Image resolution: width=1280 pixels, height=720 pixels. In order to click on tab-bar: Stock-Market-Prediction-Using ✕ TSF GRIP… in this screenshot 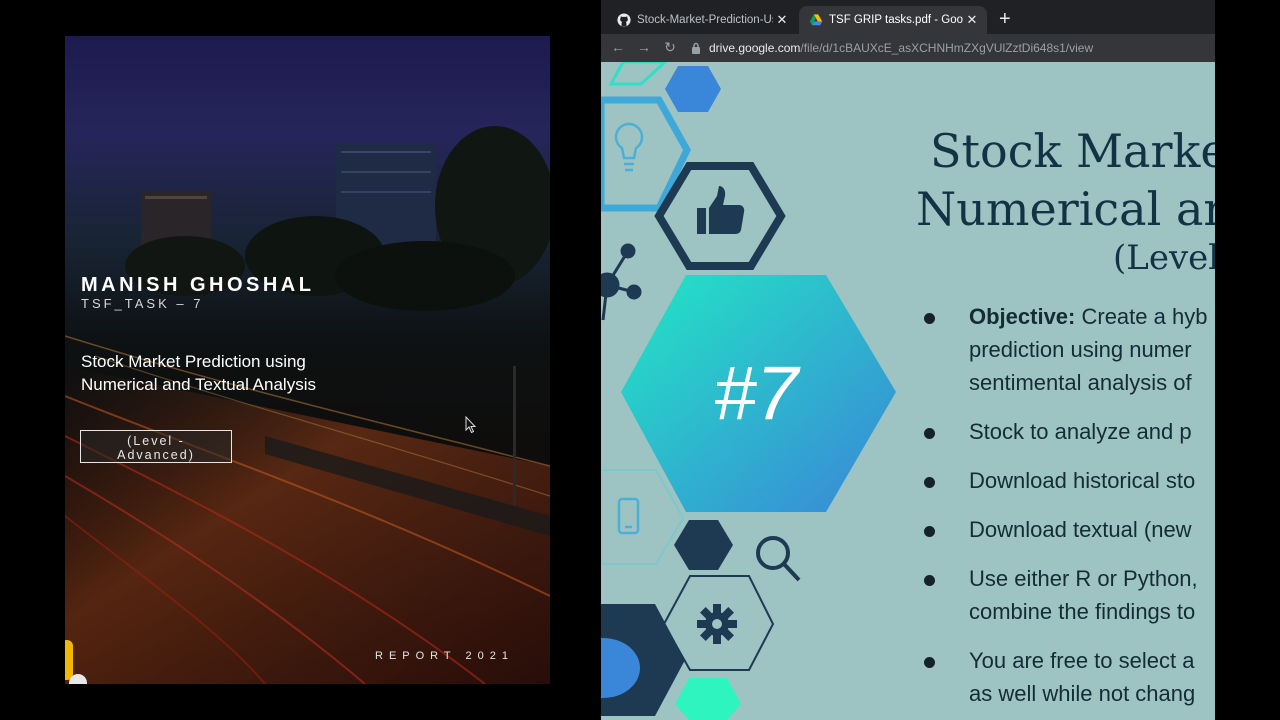, I will do `click(908, 19)`.